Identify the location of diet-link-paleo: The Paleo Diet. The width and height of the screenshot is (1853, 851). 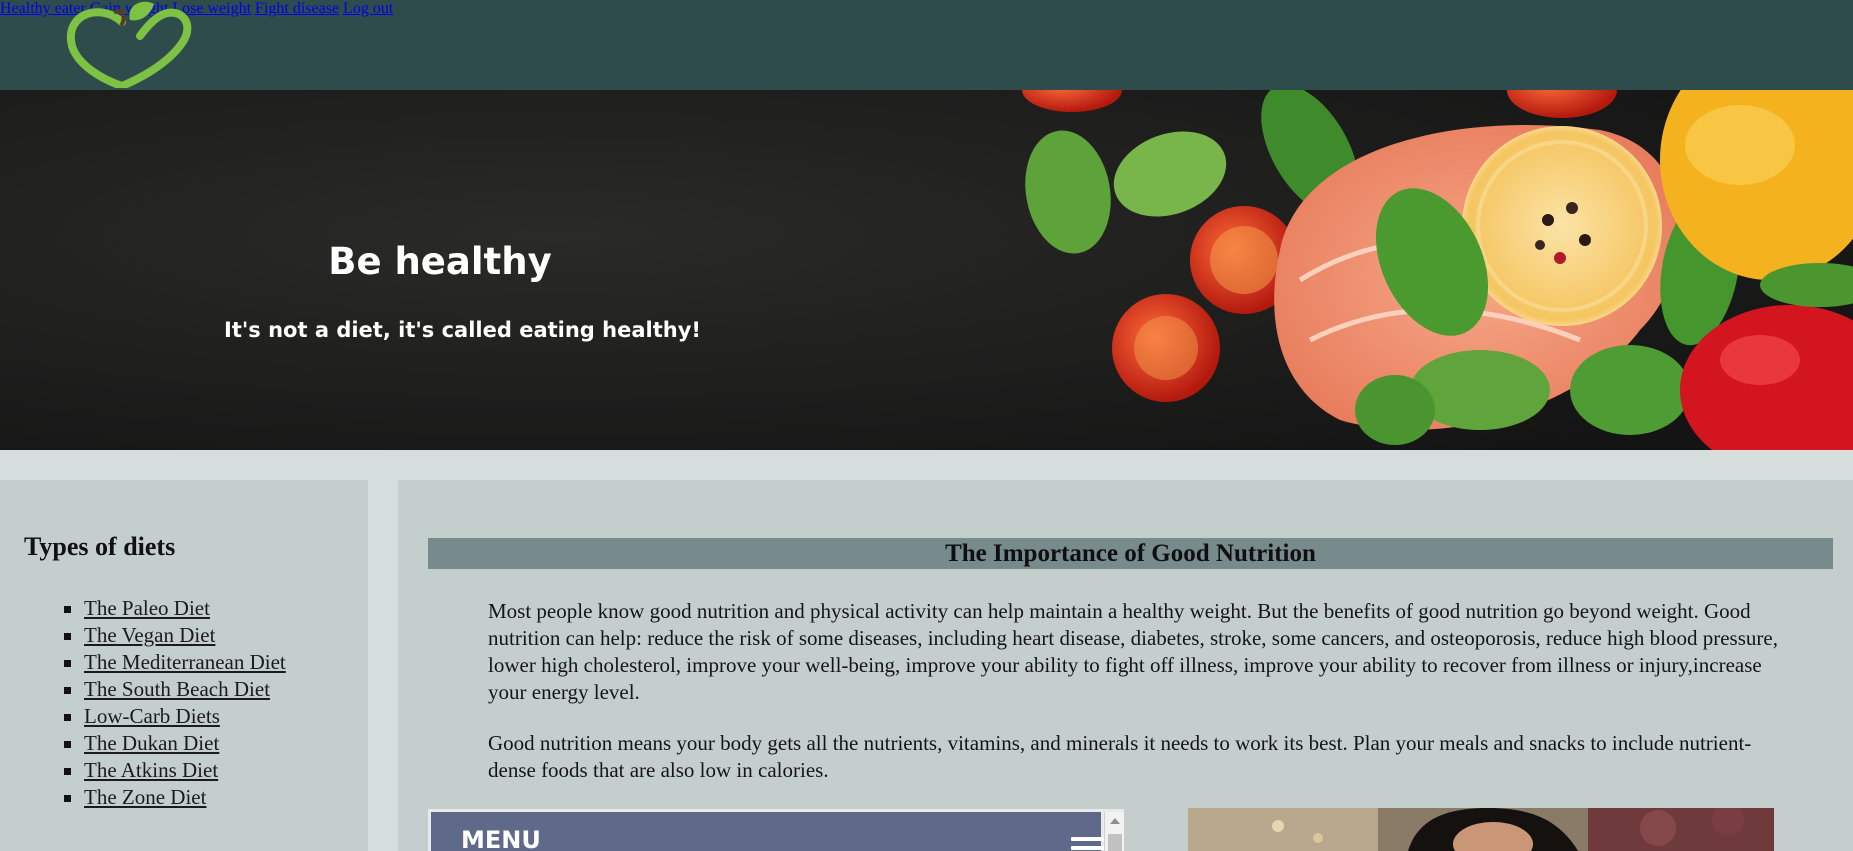
(147, 608).